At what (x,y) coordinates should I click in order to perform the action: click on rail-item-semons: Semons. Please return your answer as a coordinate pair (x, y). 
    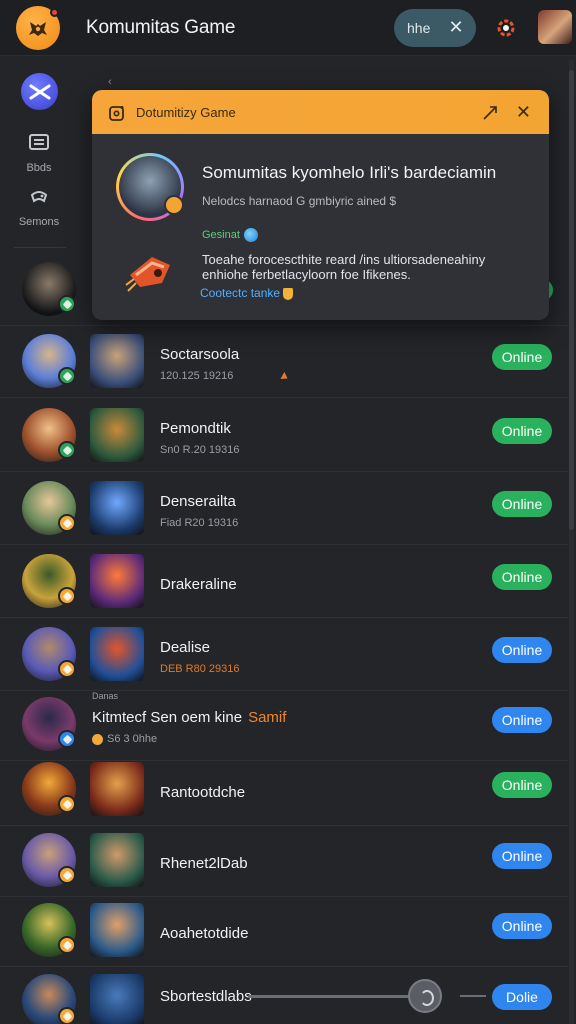
    Looking at the image, I should click on (39, 208).